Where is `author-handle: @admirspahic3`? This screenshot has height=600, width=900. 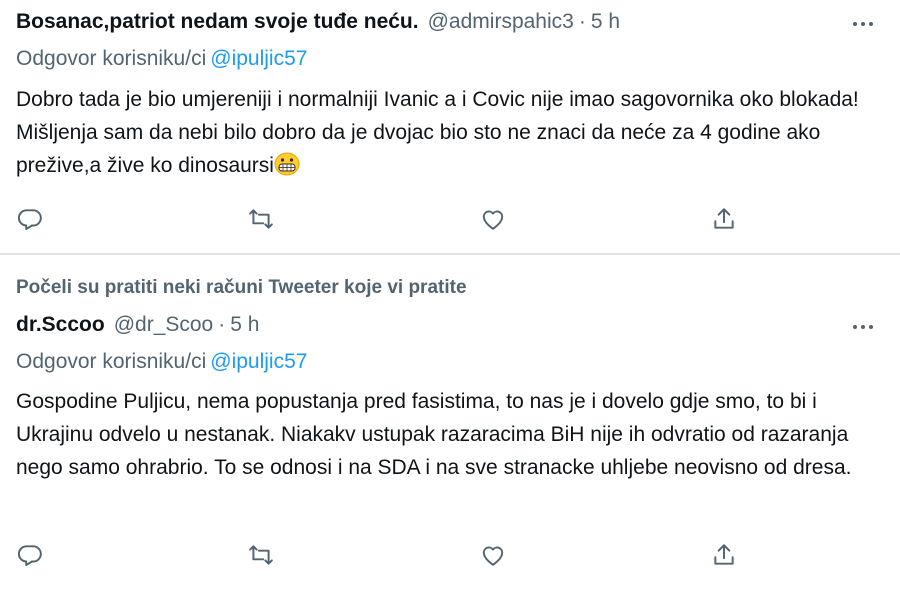
author-handle: @admirspahic3 is located at coordinates (501, 22).